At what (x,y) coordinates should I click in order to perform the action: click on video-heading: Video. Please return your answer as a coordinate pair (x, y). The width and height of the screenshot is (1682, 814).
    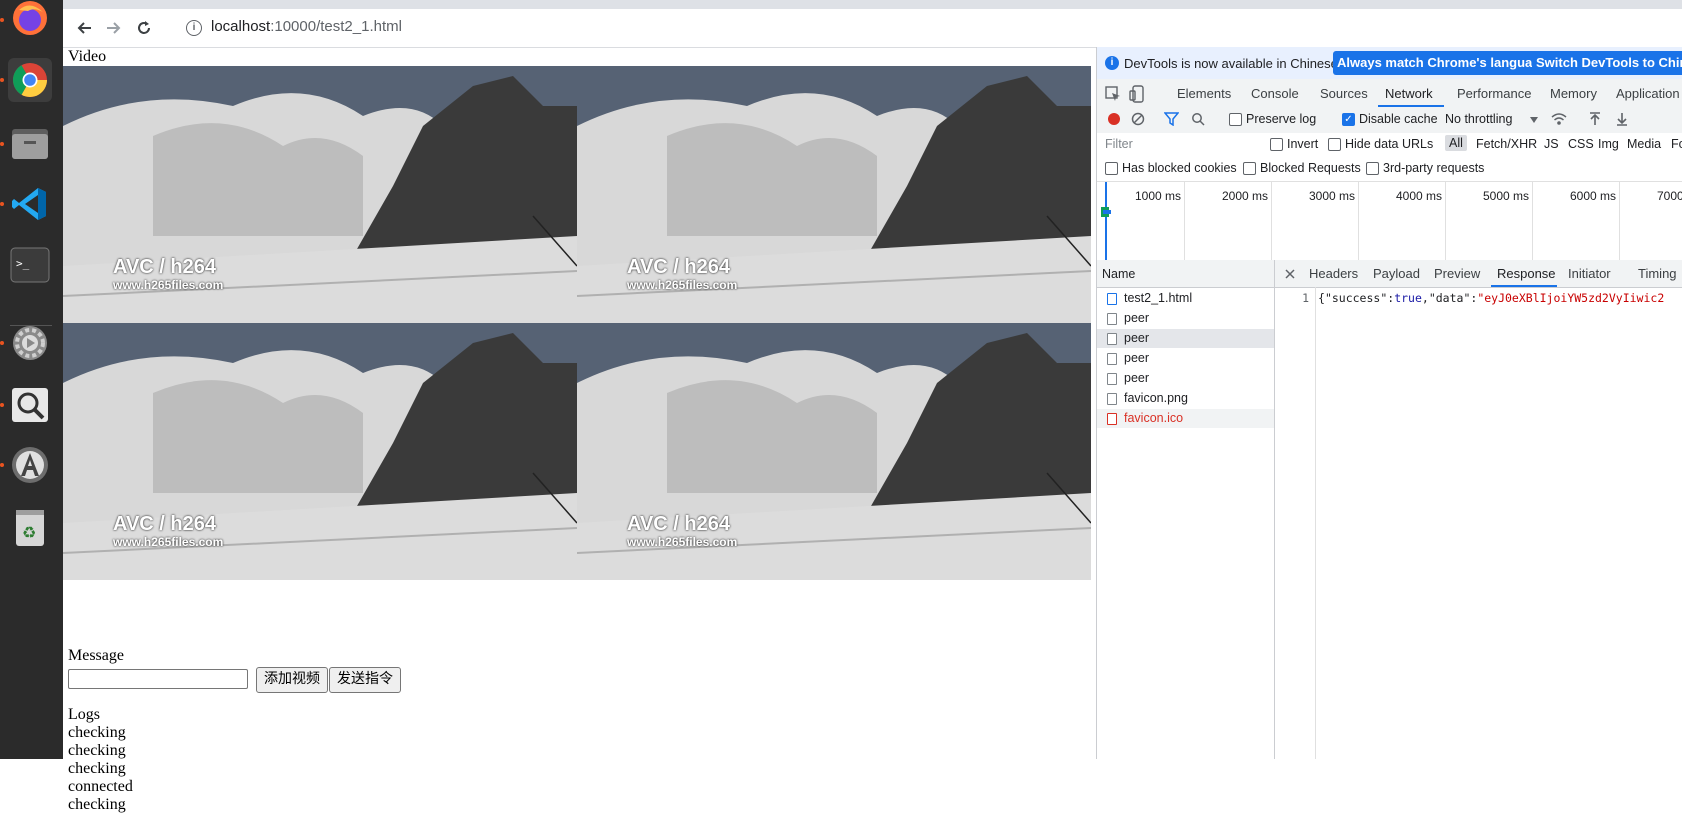
    Looking at the image, I should click on (87, 56).